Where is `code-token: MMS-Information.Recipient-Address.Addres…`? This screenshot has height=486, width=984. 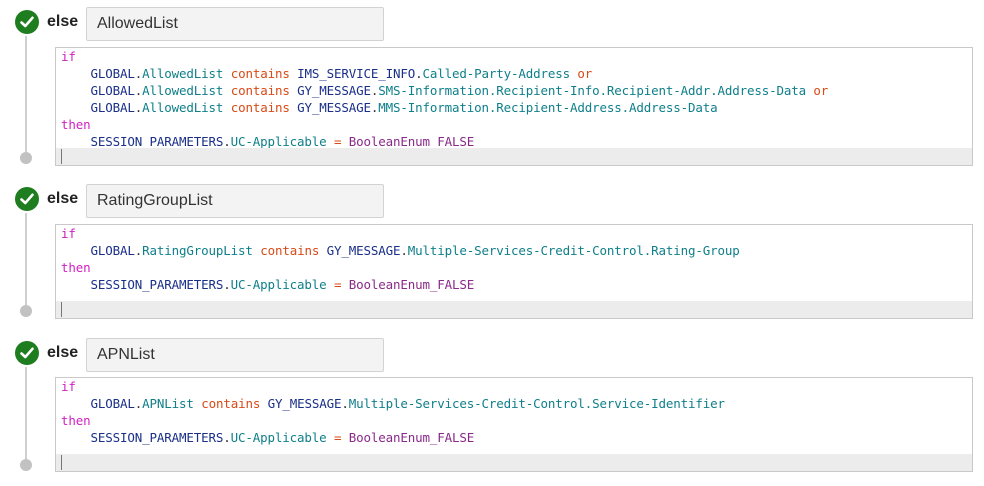
code-token: MMS-Information.Recipient-Address.Addres… is located at coordinates (548, 107).